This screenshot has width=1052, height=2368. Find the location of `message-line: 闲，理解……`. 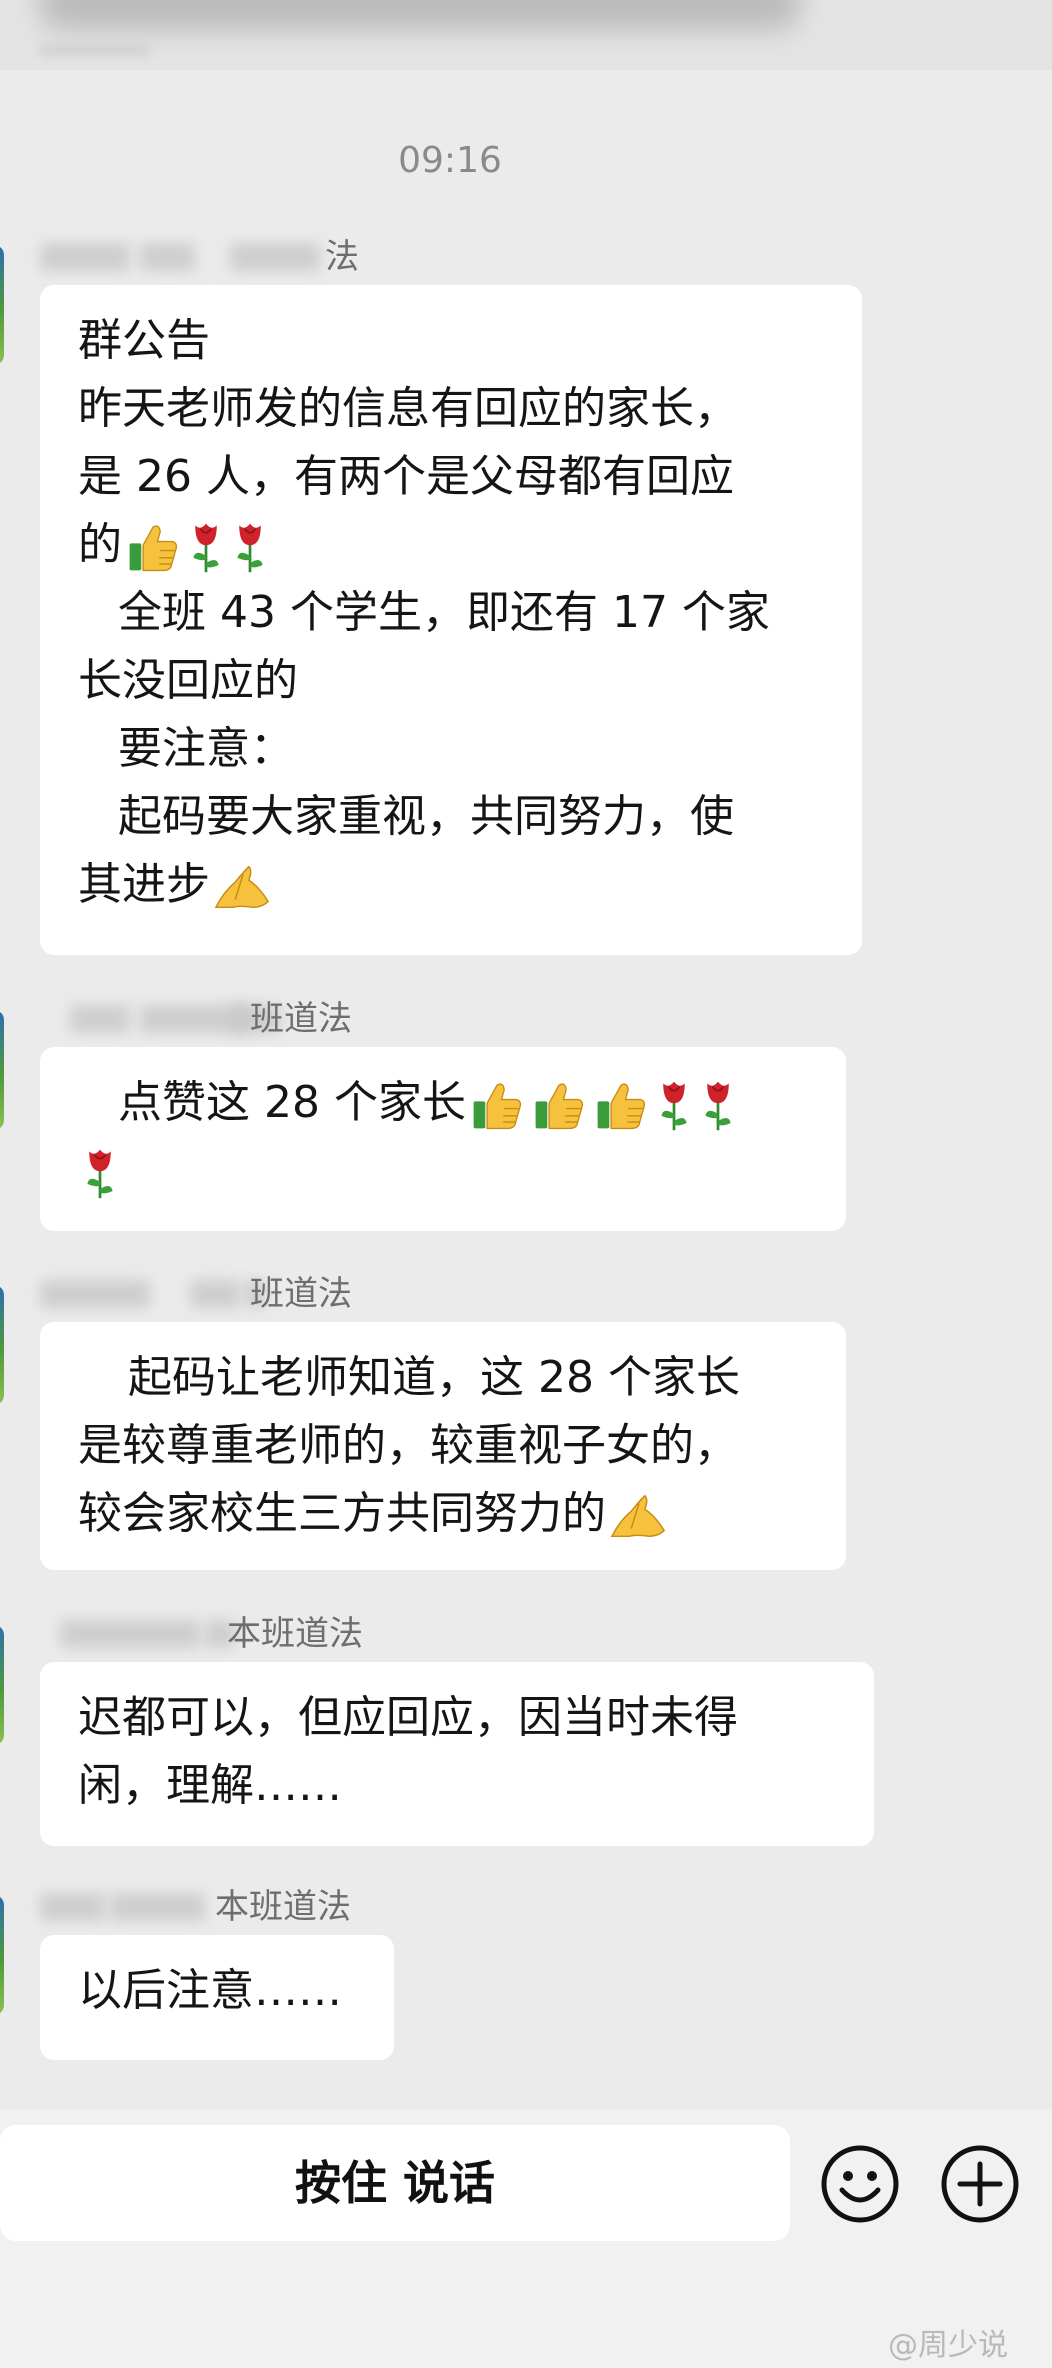

message-line: 闲，理解…… is located at coordinates (210, 1785).